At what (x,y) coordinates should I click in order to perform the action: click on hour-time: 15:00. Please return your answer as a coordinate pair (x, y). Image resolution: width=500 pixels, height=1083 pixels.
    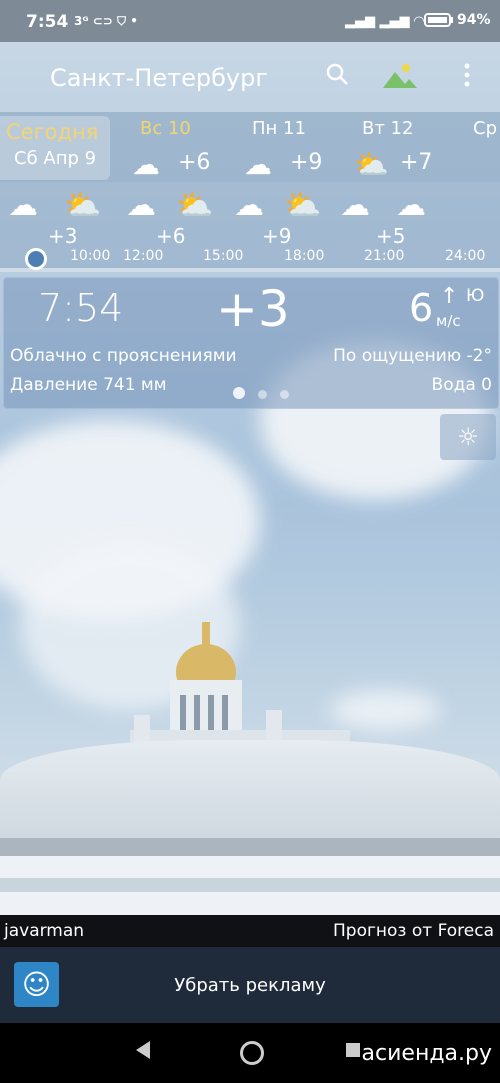
    Looking at the image, I should click on (223, 256).